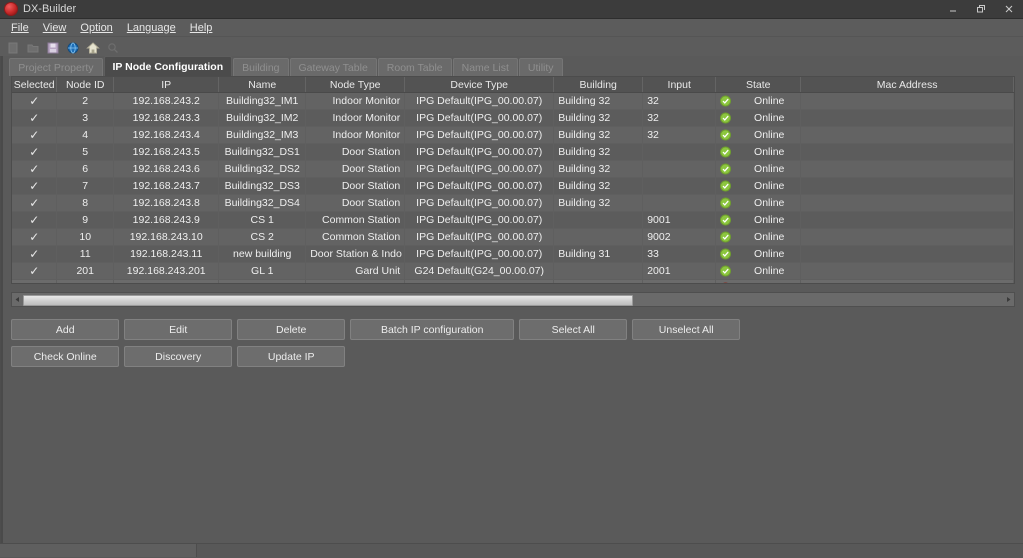 Image resolution: width=1023 pixels, height=558 pixels. Describe the element at coordinates (152, 28) in the screenshot. I see `menu-language: Language` at that location.